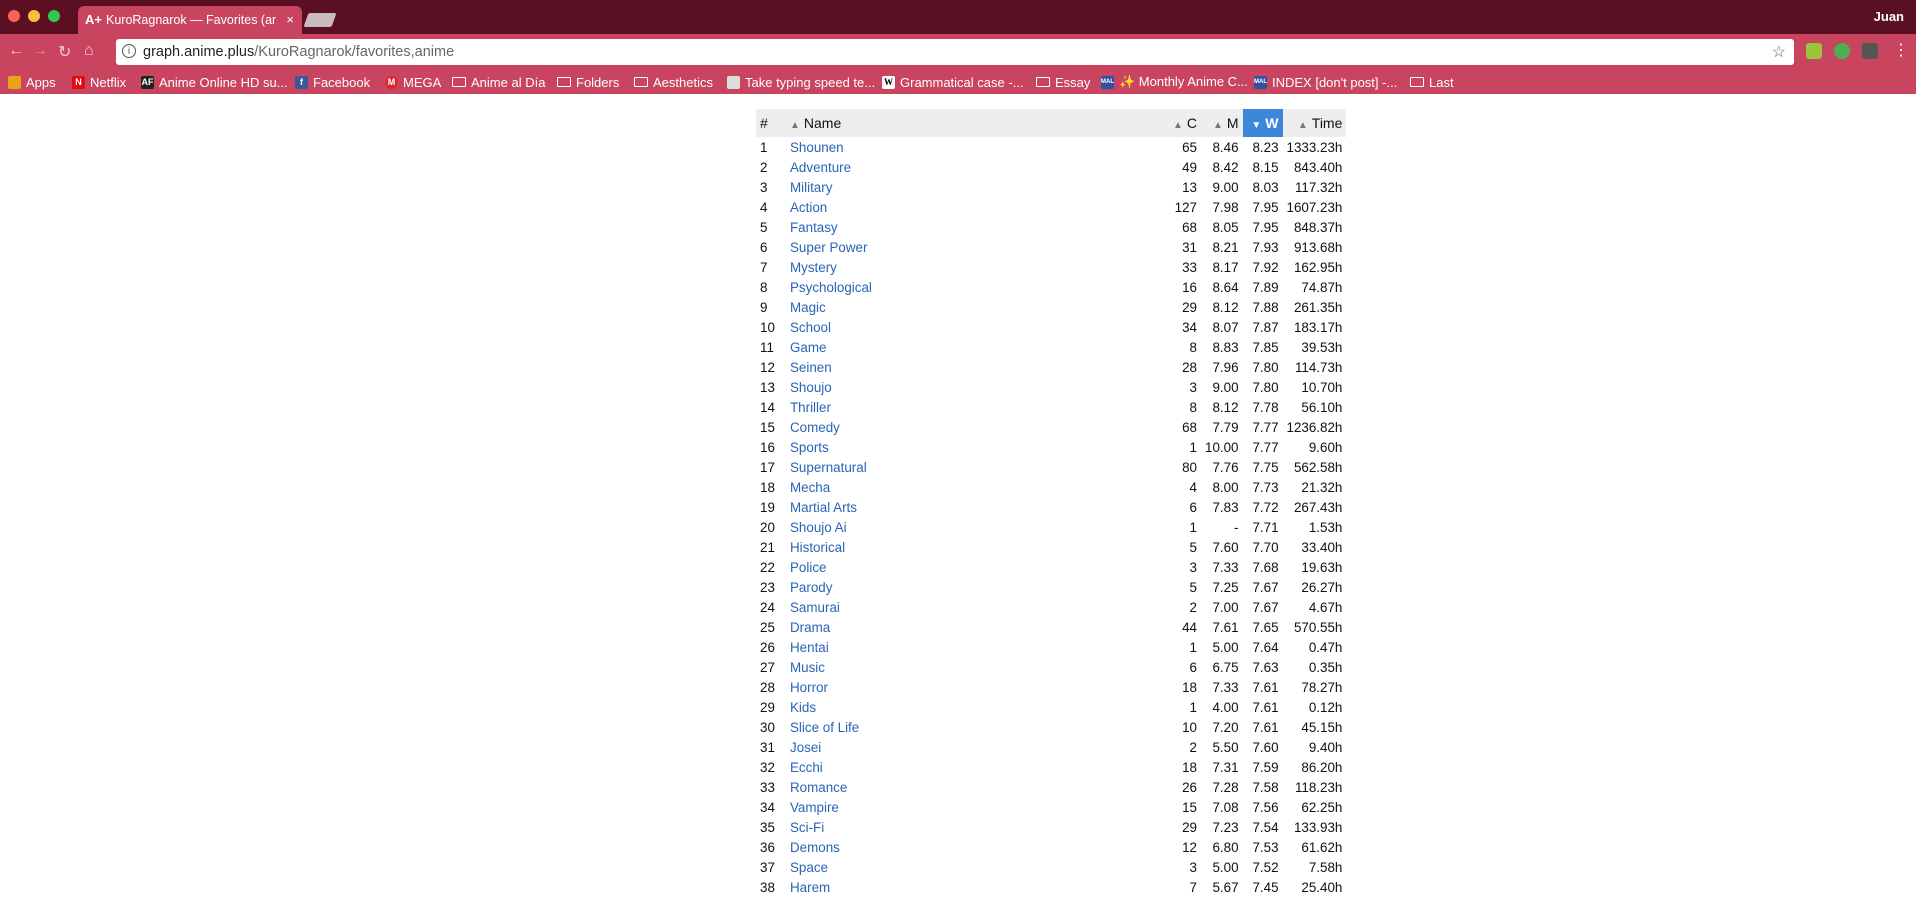 This screenshot has height=919, width=1916. Describe the element at coordinates (815, 847) in the screenshot. I see `row-genre-link: Demons` at that location.